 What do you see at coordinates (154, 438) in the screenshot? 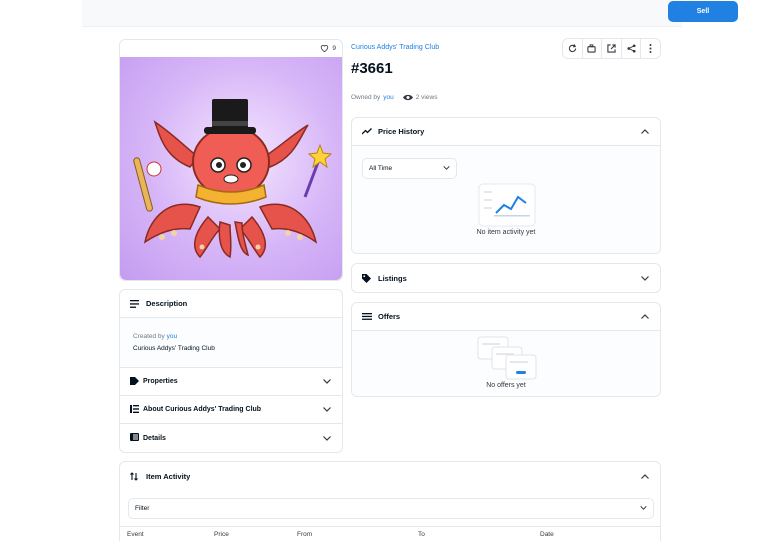
I see `details-label: Details` at bounding box center [154, 438].